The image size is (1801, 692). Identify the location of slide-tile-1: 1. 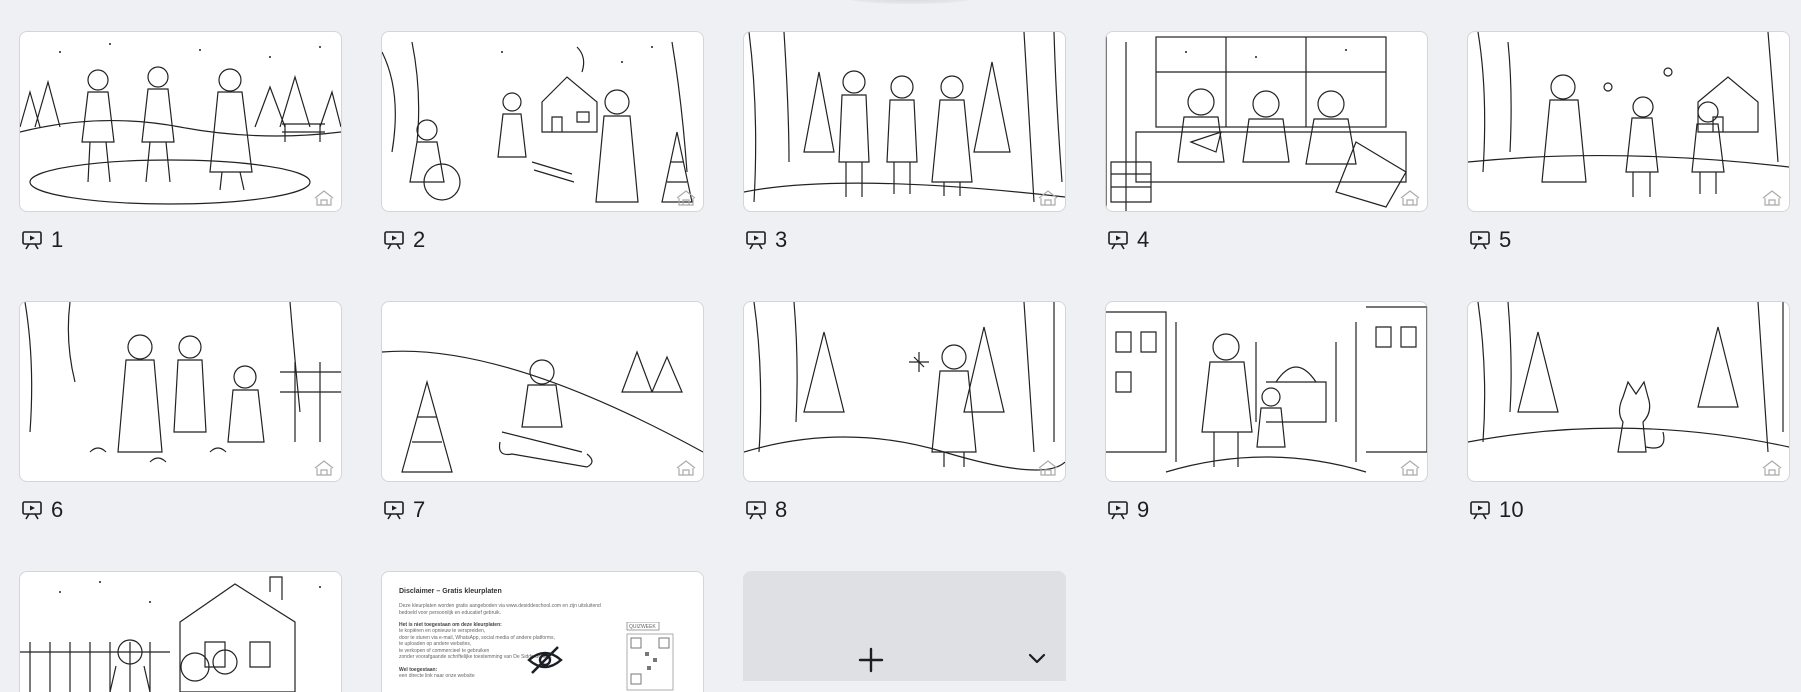
(180, 166).